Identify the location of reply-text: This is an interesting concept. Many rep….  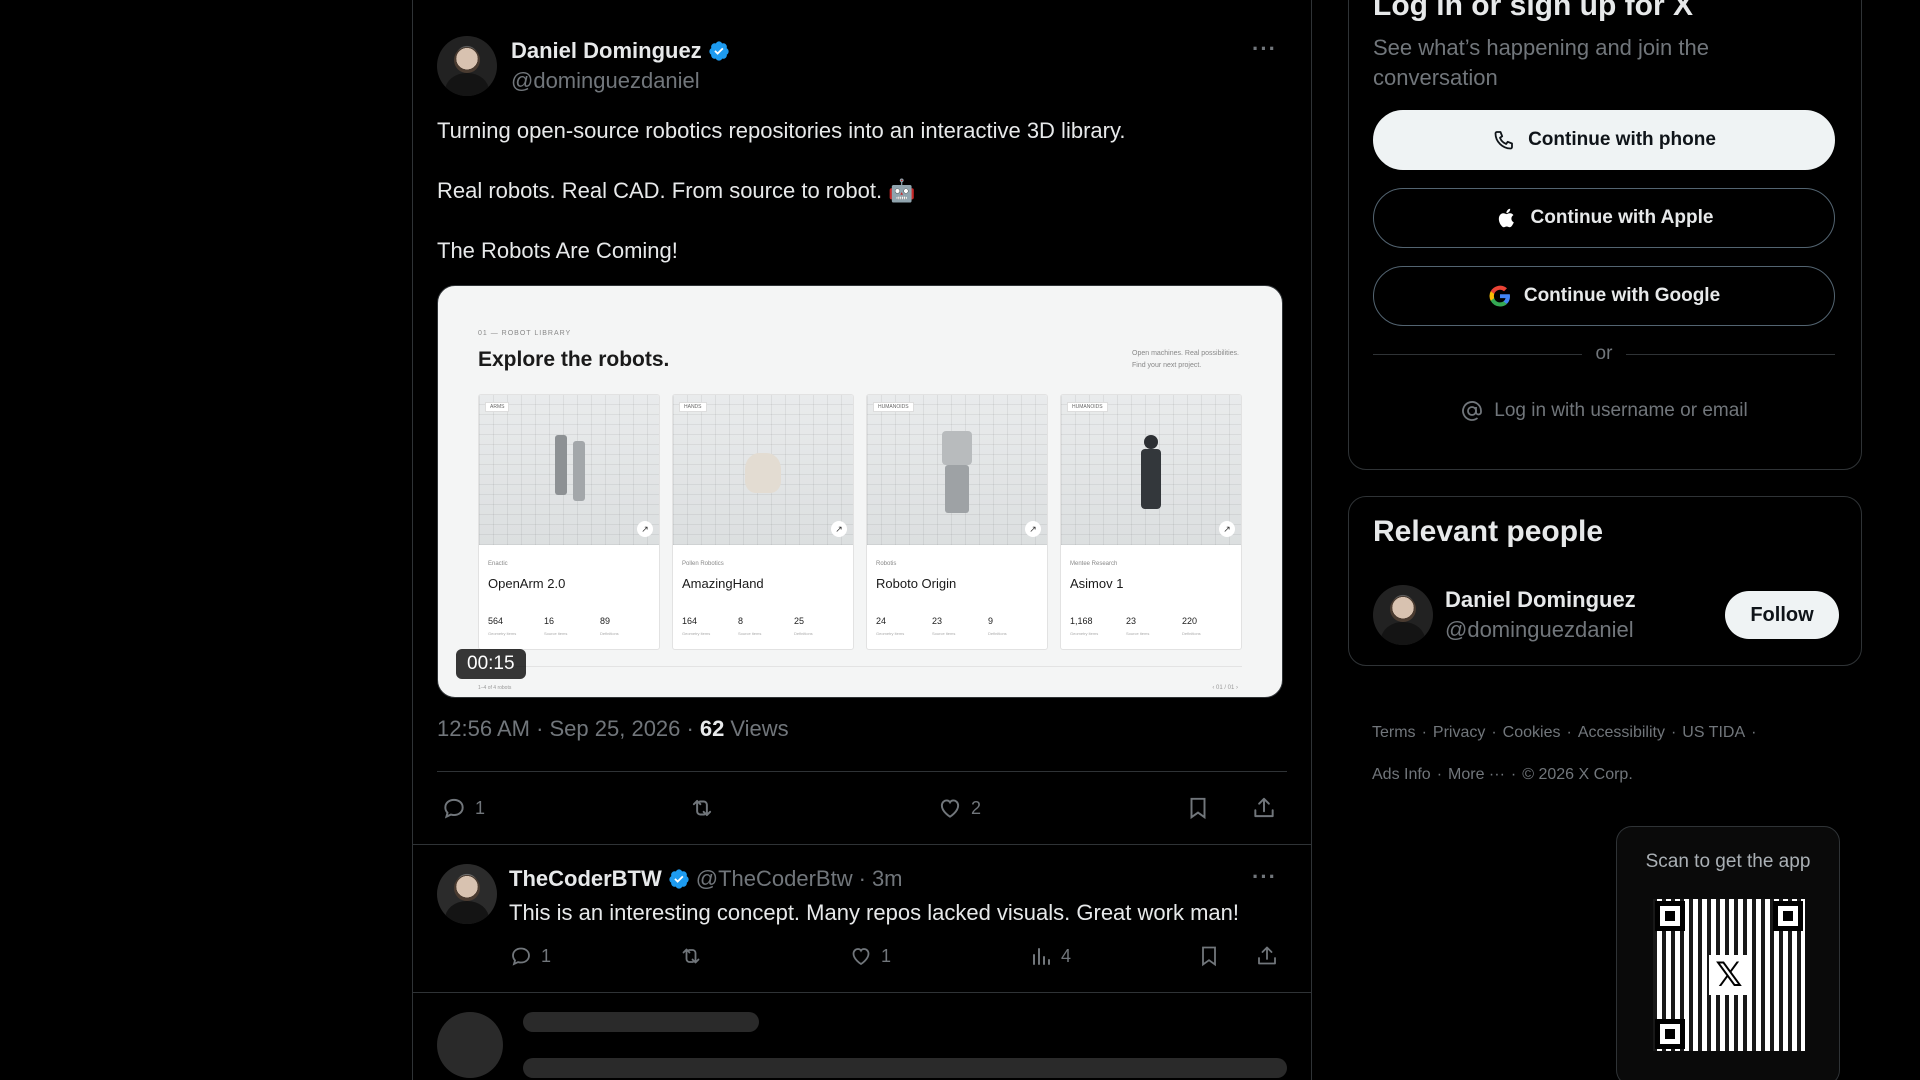
(874, 912).